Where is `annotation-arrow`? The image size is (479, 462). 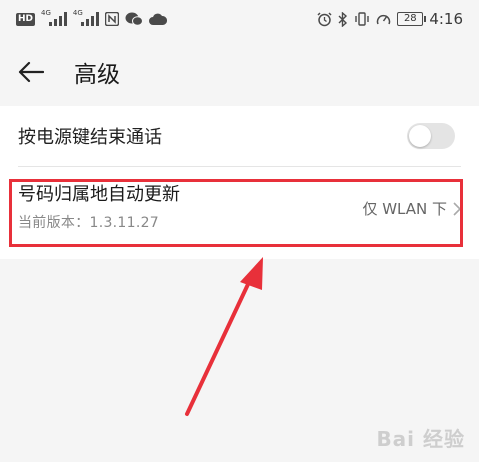 annotation-arrow is located at coordinates (224, 336).